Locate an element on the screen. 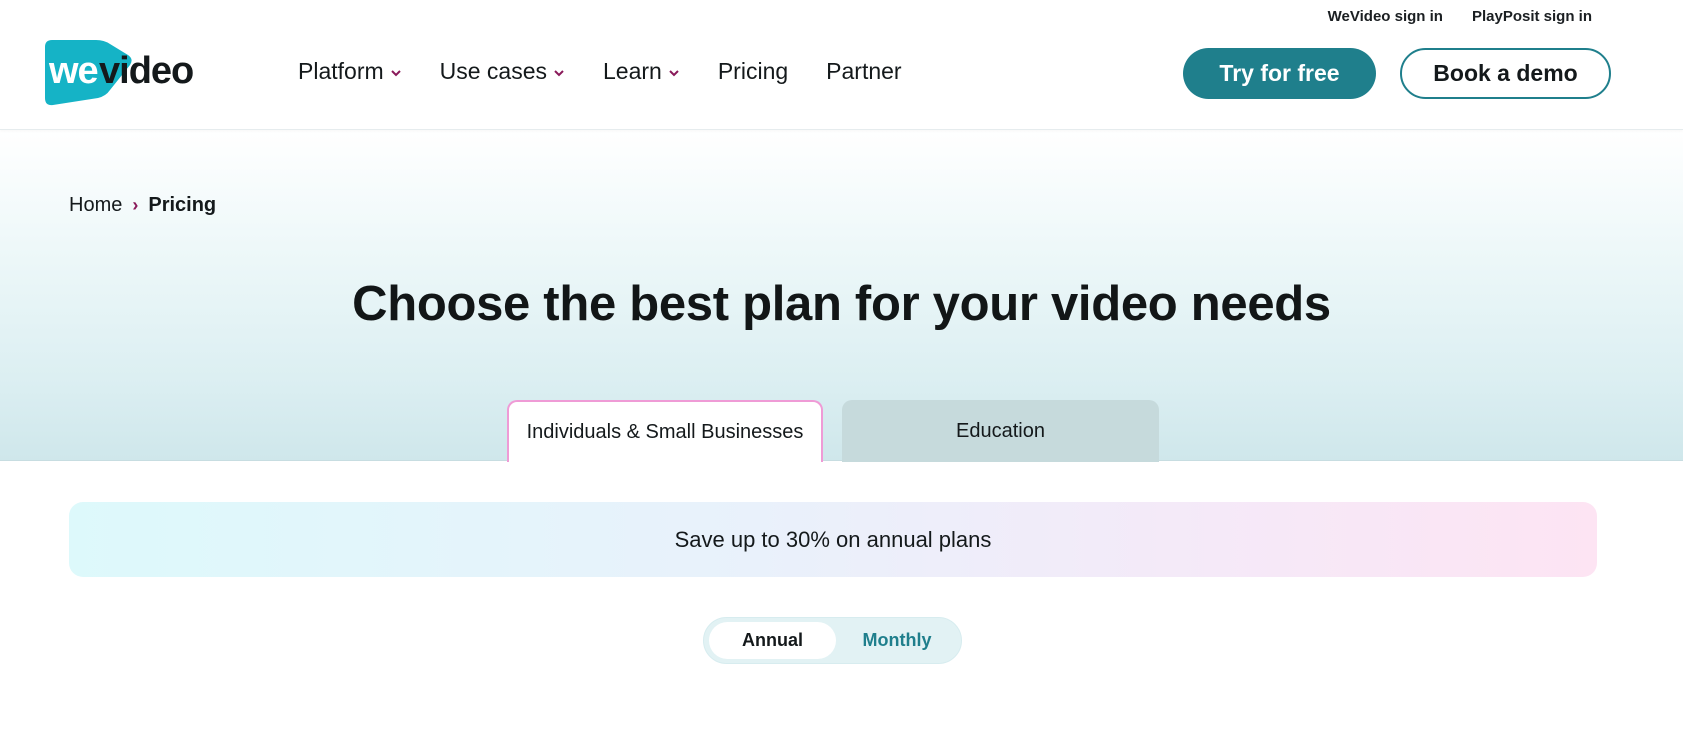 Image resolution: width=1683 pixels, height=729 pixels. playposit-sign-in-link: PlayPosit sign in is located at coordinates (1532, 16).